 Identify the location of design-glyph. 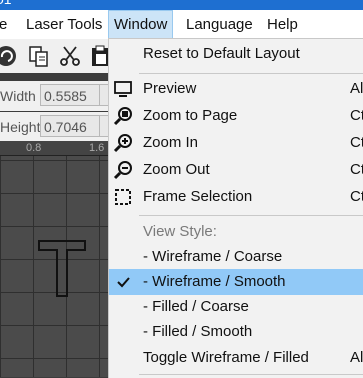
(62, 268).